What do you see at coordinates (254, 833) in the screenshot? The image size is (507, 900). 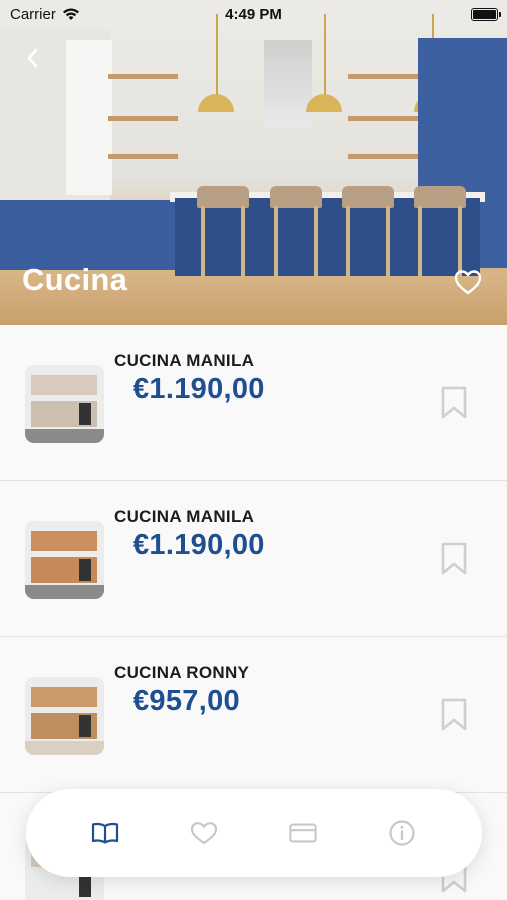 I see `bottom-tab-bar` at bounding box center [254, 833].